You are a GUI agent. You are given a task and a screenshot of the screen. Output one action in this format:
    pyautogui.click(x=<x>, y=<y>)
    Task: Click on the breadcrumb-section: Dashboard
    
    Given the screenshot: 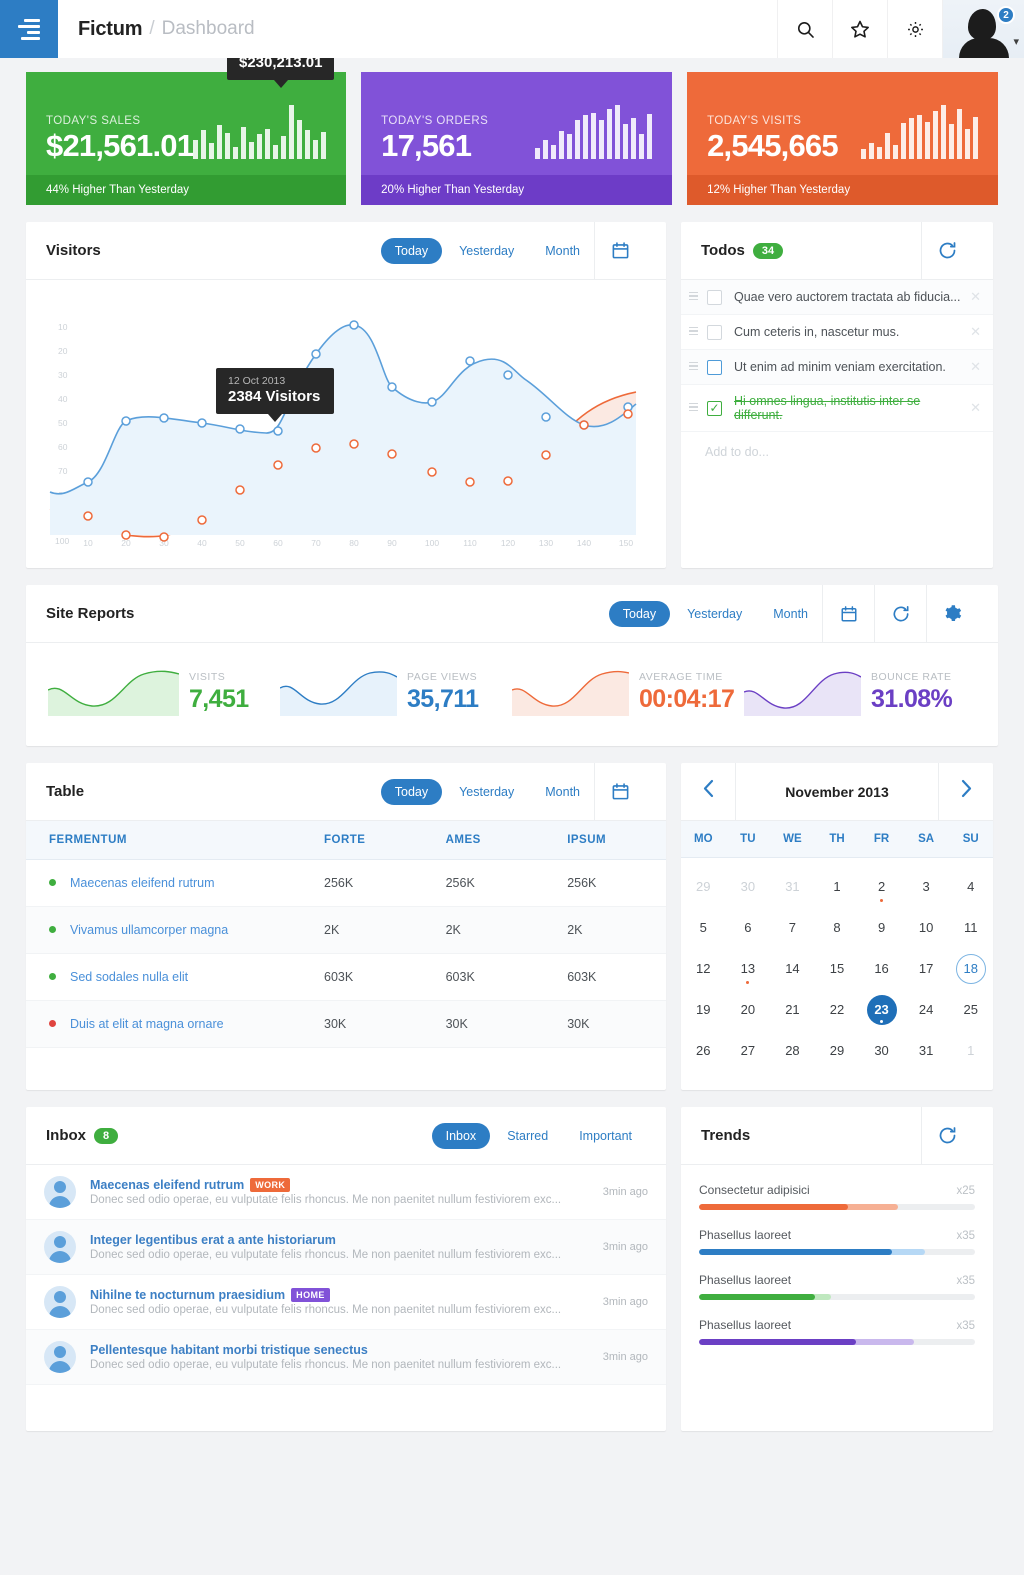 What is the action you would take?
    pyautogui.click(x=208, y=29)
    